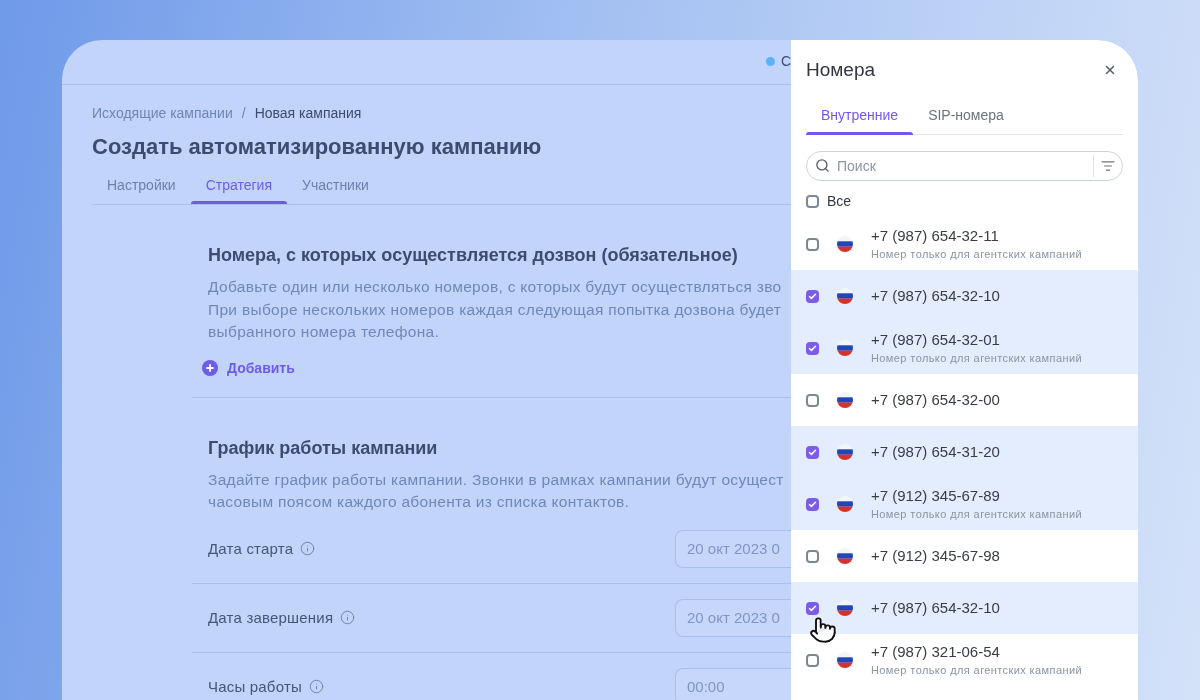  I want to click on field-label: Часы работы, so click(255, 686).